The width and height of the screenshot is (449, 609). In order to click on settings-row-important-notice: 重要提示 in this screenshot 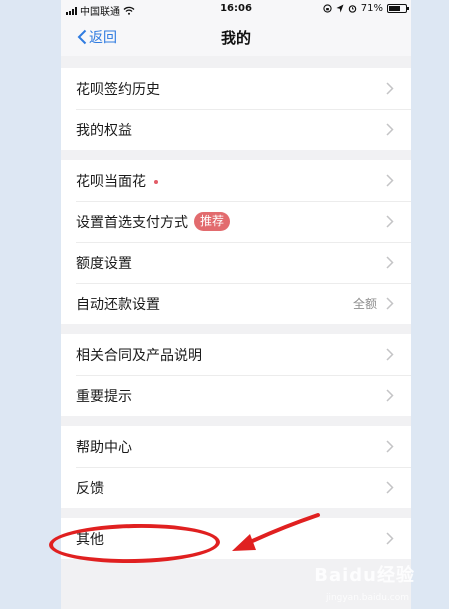, I will do `click(236, 395)`.